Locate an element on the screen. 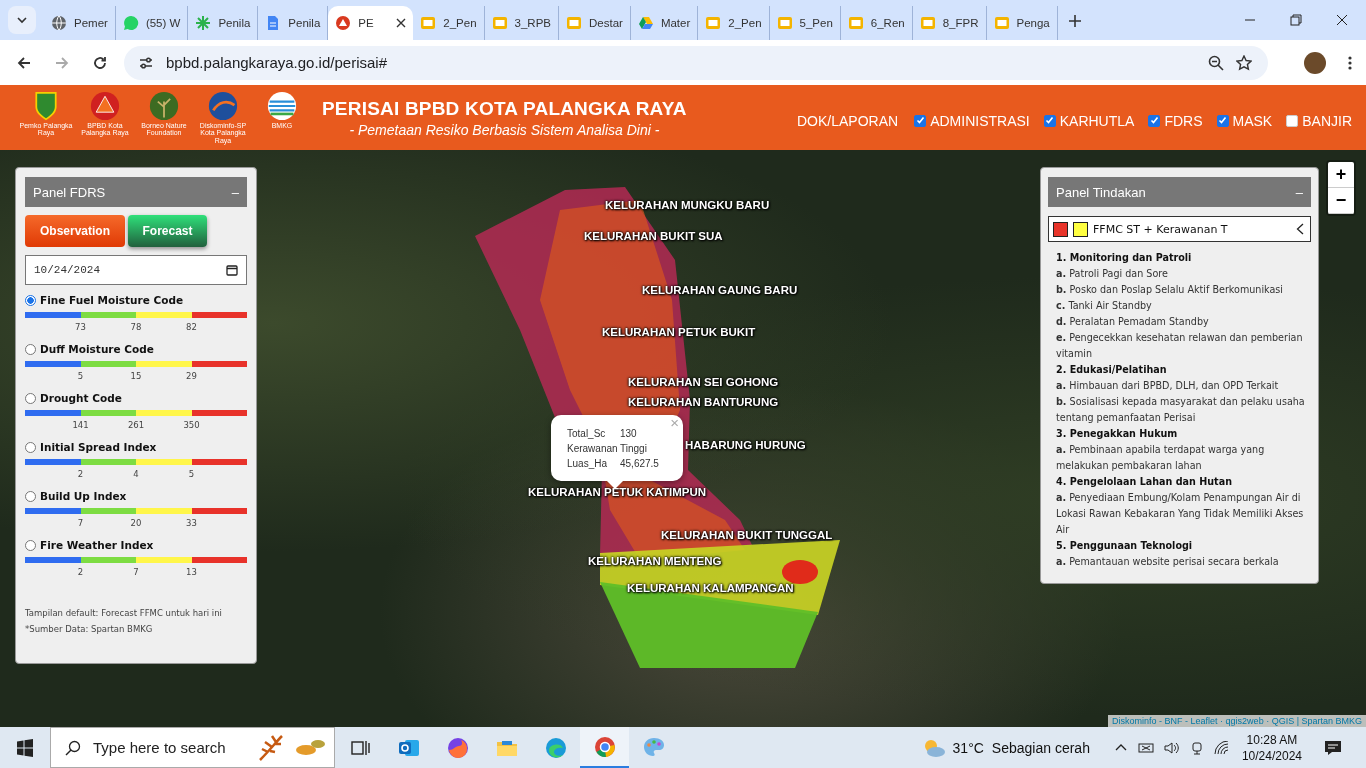 The image size is (1366, 768). new-tab-icon is located at coordinates (1074, 21).